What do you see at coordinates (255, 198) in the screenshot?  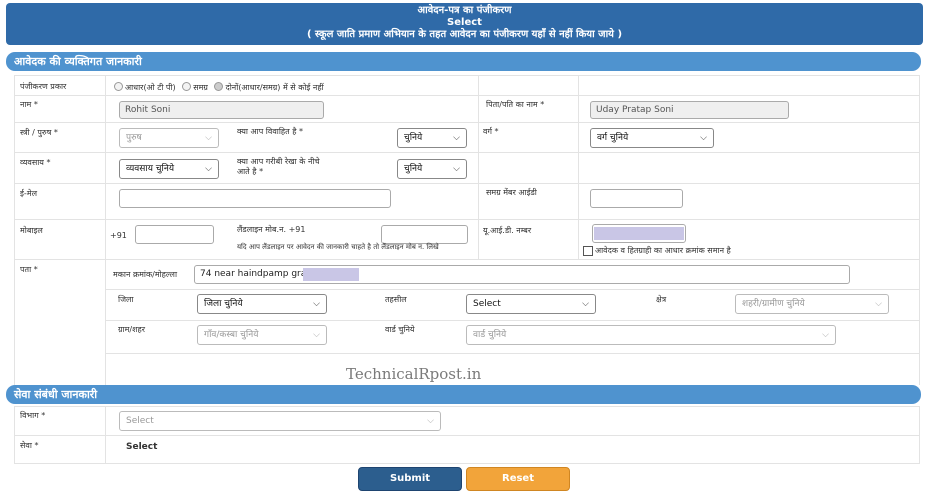 I see `email-input` at bounding box center [255, 198].